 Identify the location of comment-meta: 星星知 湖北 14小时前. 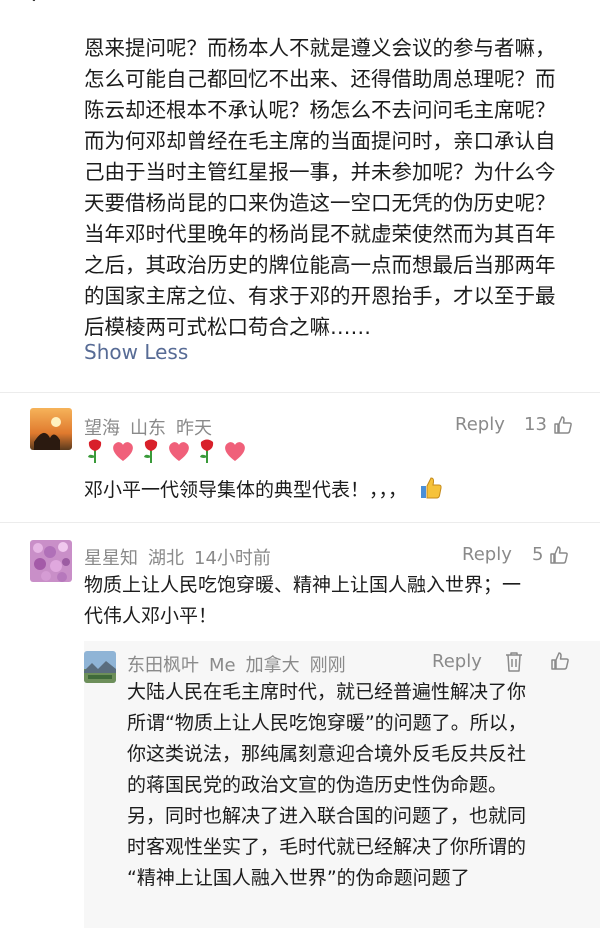
(177, 557).